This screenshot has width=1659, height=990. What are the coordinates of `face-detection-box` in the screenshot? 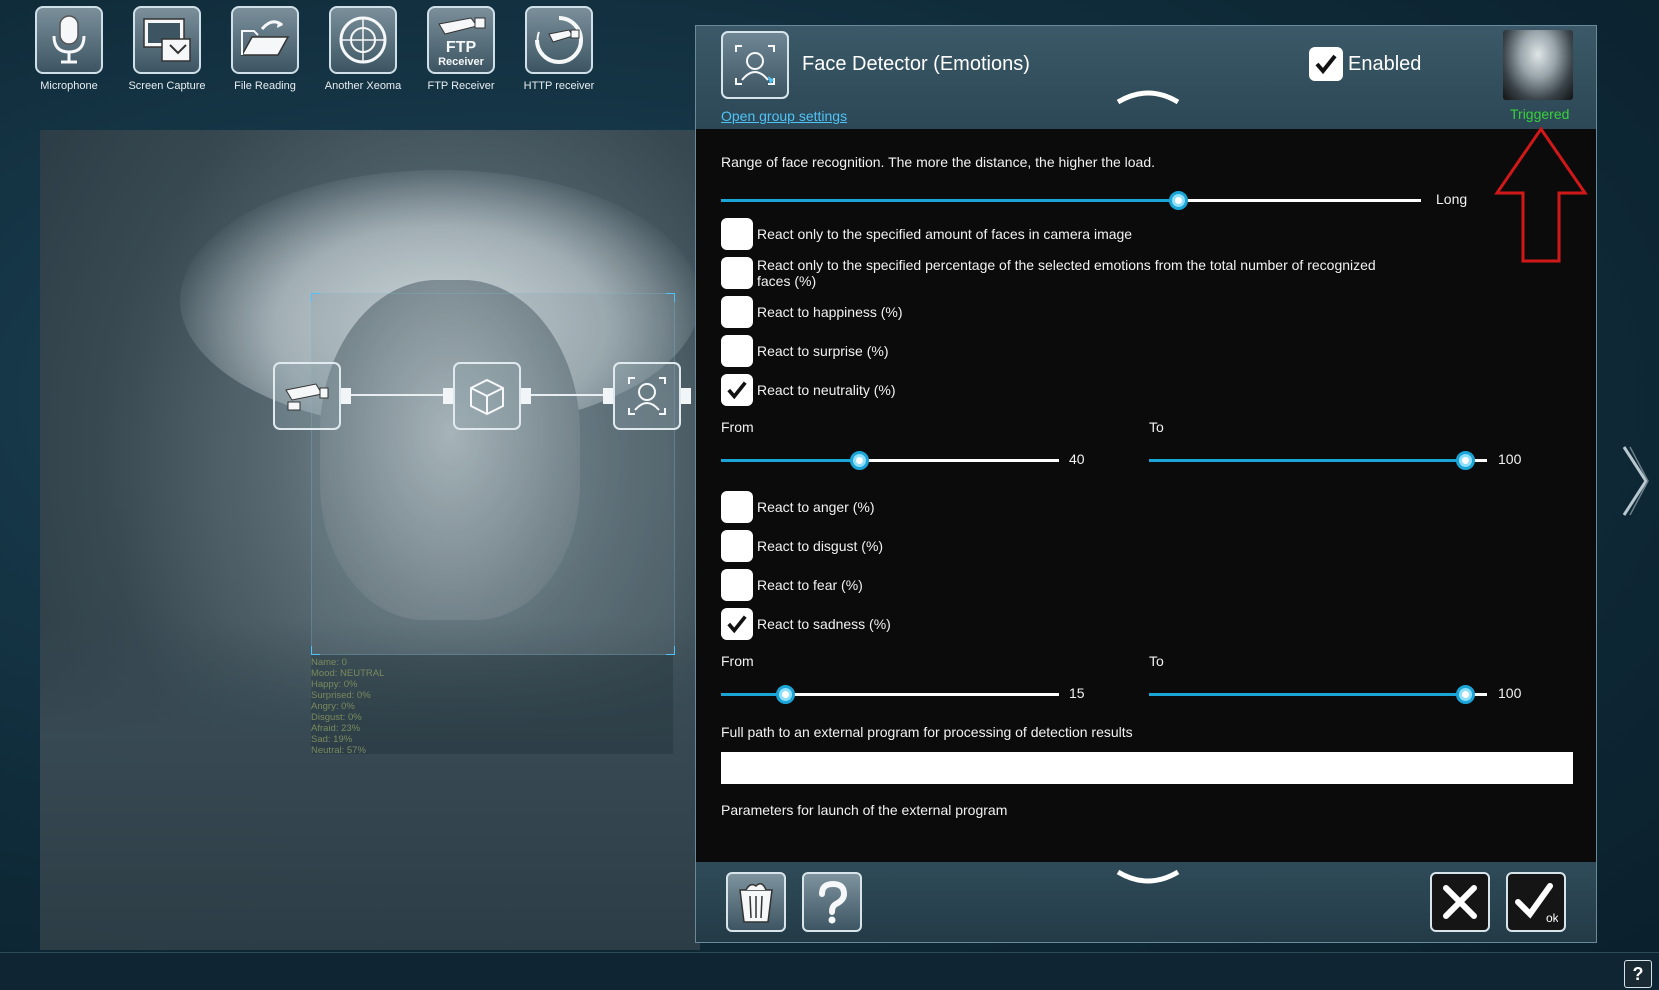 It's located at (493, 474).